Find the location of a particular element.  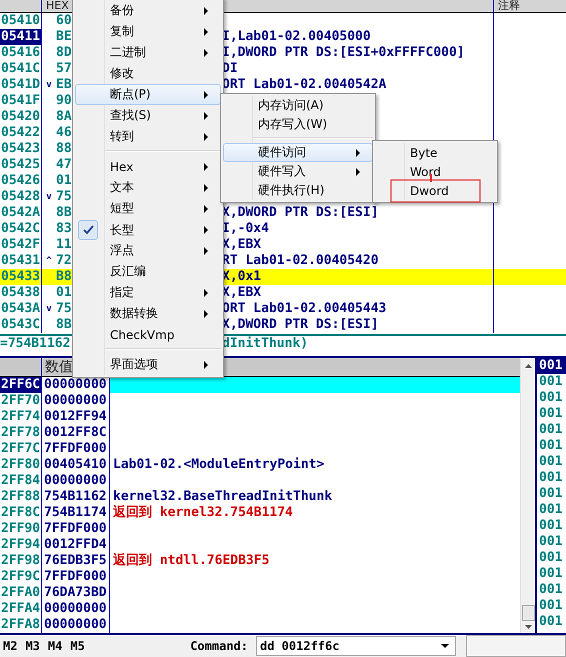

menu-item: 短型 is located at coordinates (148, 208).